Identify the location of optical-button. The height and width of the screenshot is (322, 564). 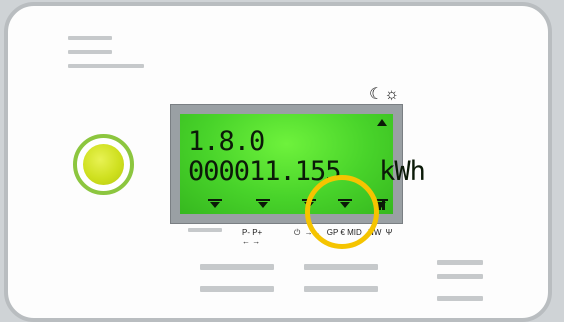
(103, 164).